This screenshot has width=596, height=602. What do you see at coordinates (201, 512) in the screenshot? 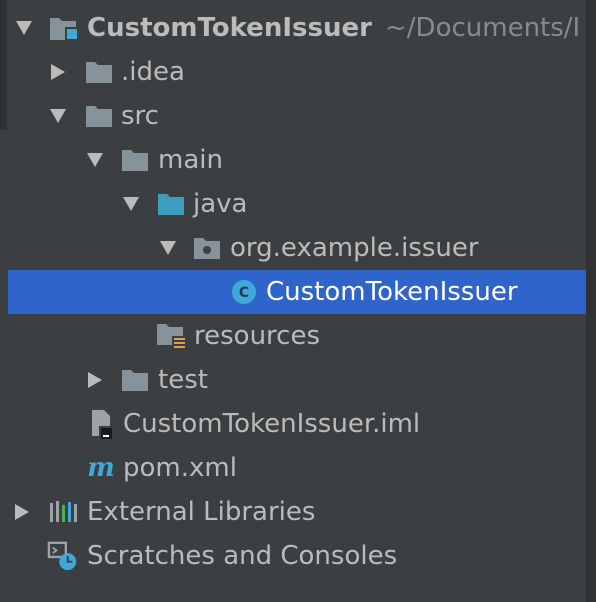
I see `tree-node-label: External Libraries` at bounding box center [201, 512].